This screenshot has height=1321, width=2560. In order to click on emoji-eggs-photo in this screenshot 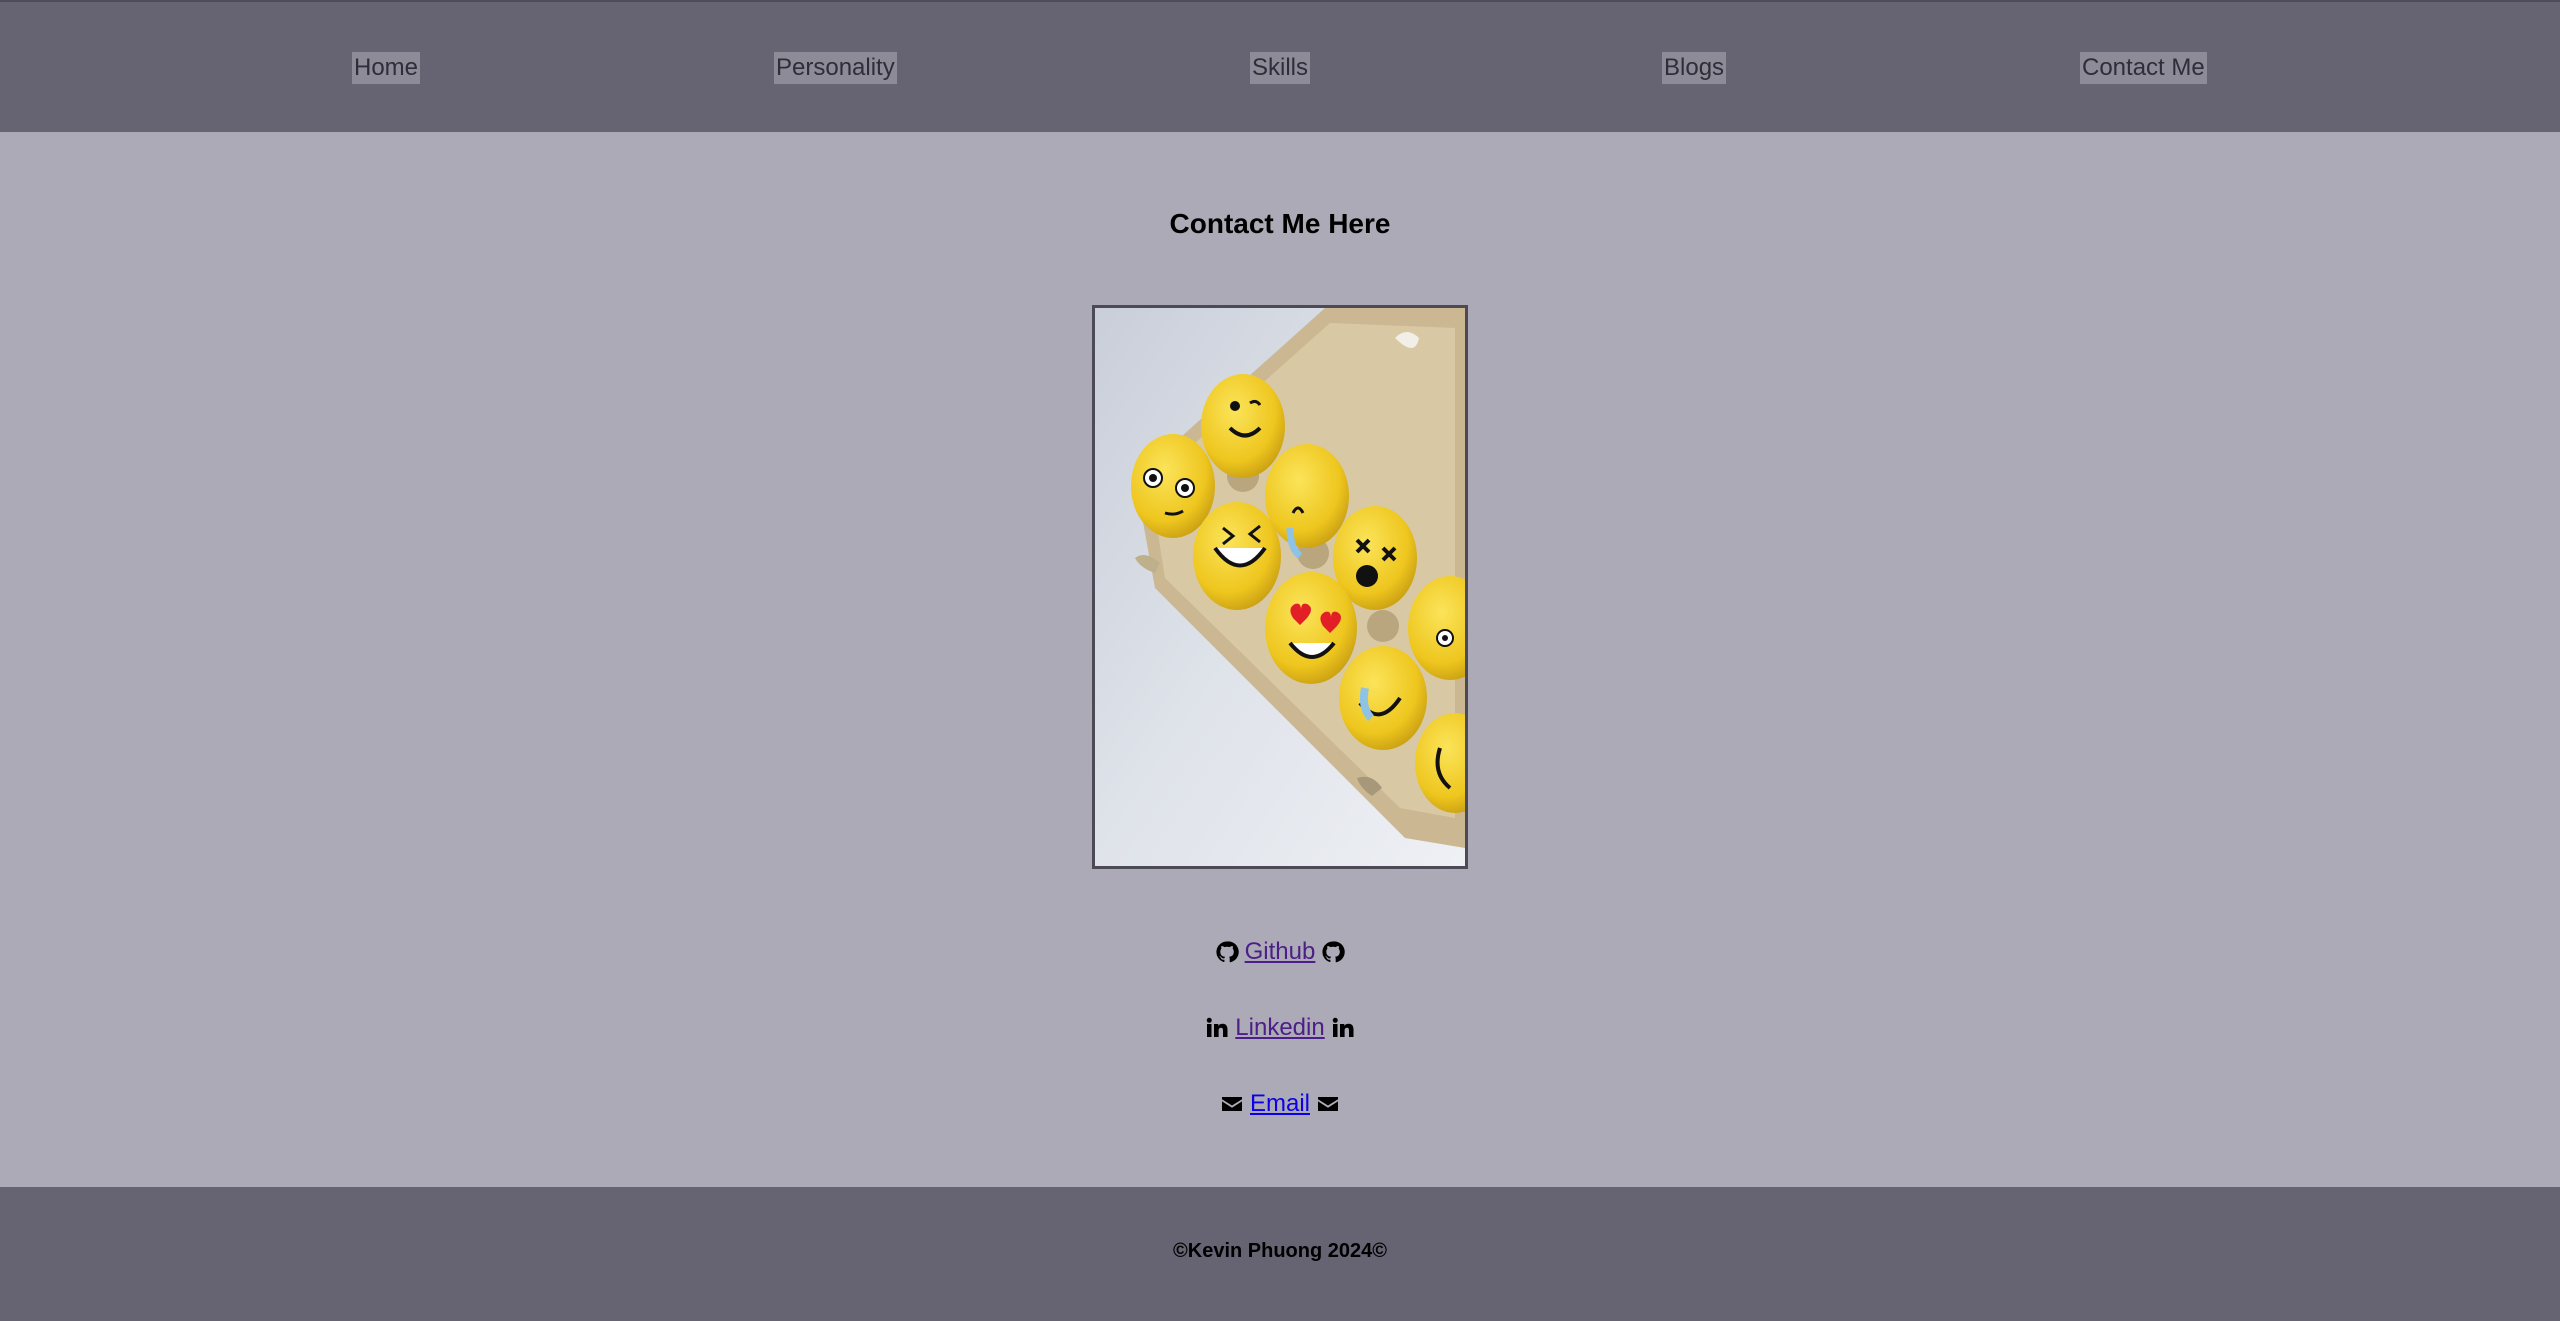, I will do `click(1280, 587)`.